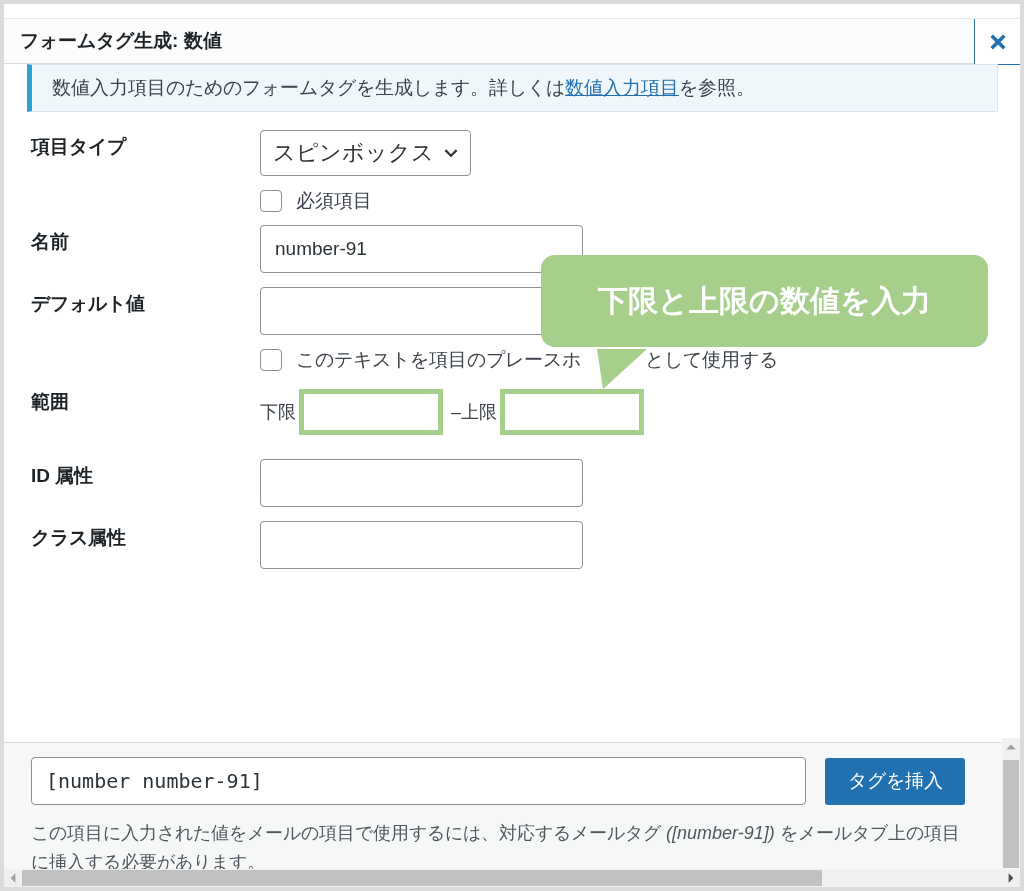  I want to click on field-label: デフォルト値, so click(88, 304).